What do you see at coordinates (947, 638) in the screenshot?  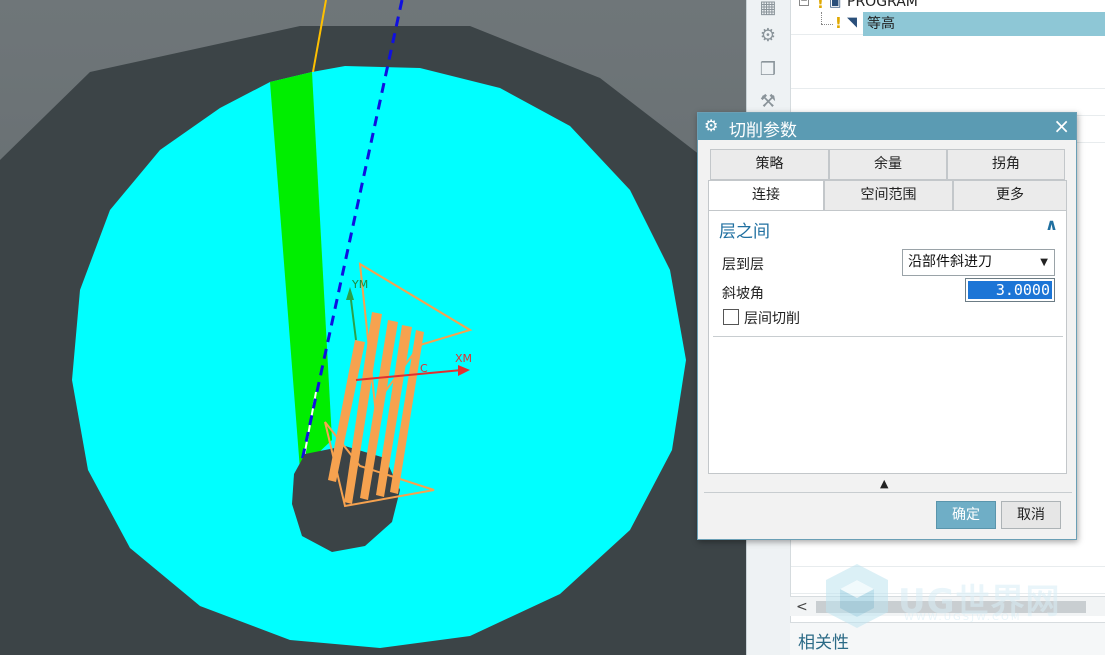 I see `relevance-panel-header: 相关性` at bounding box center [947, 638].